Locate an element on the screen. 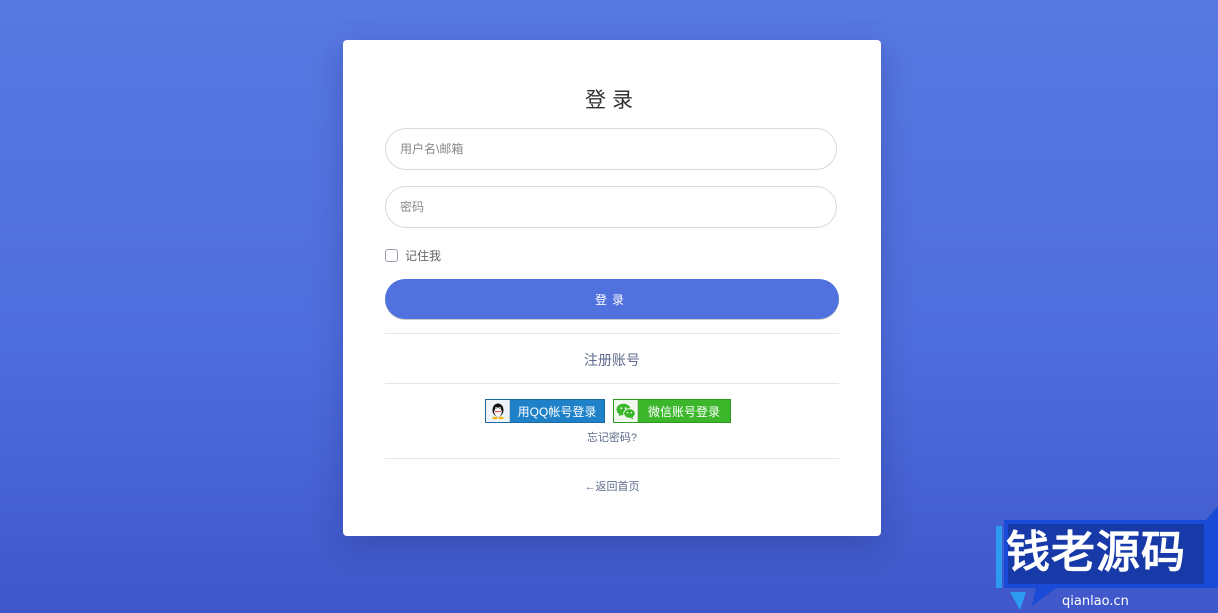 This screenshot has height=613, width=1218. username-input is located at coordinates (611, 149).